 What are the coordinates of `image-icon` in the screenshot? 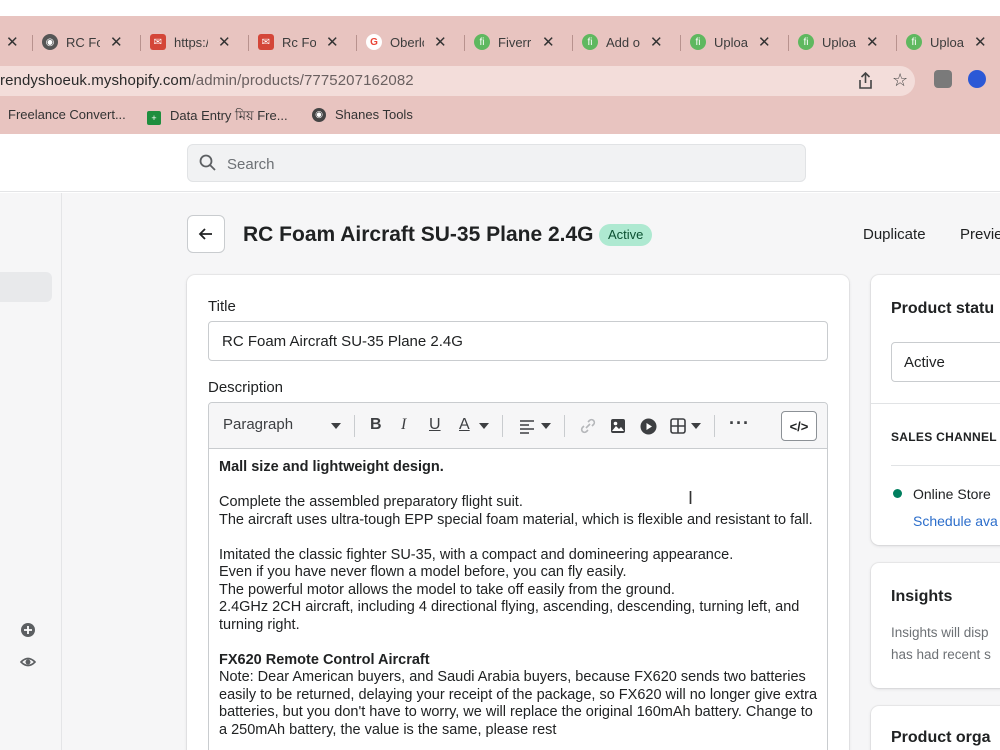 It's located at (618, 426).